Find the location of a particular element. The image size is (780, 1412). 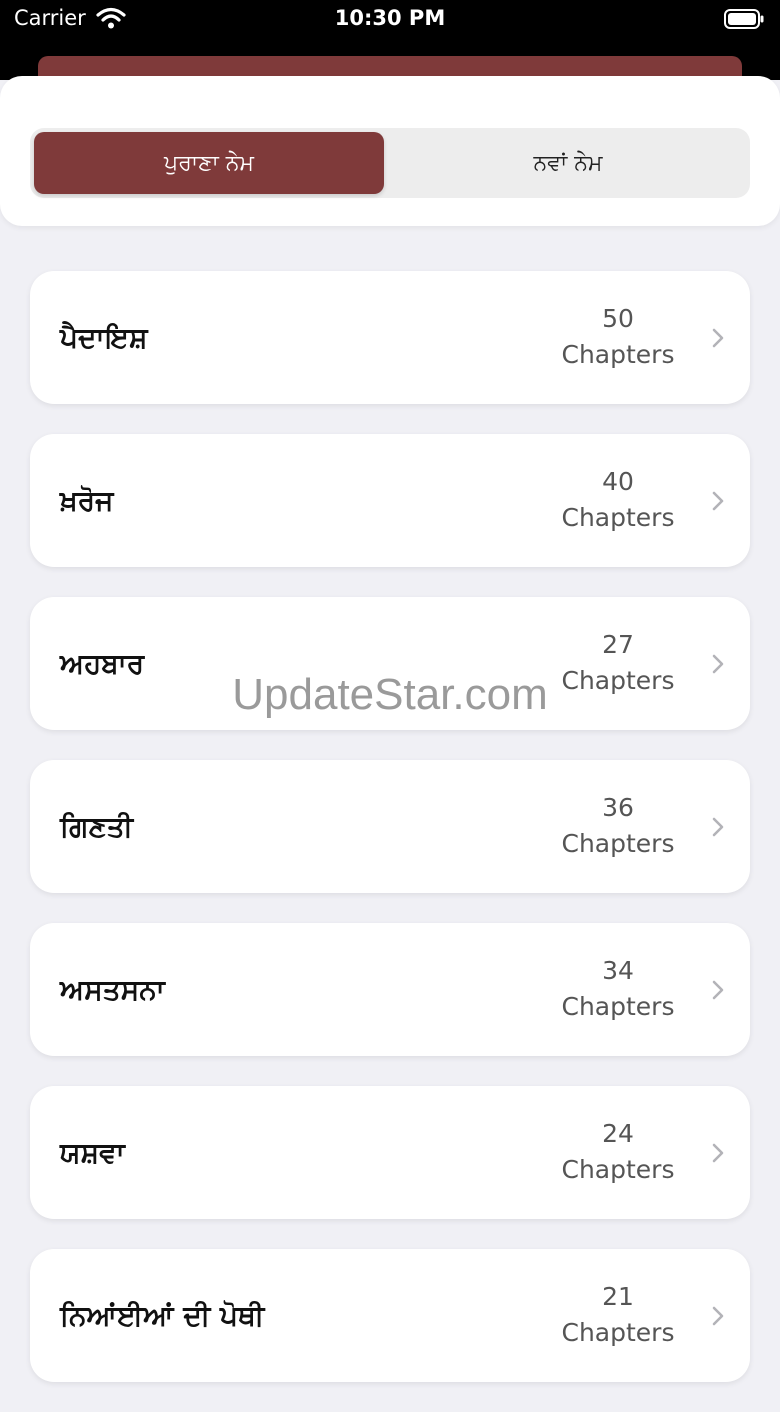

book-title: ਨਿਆਂਈਆਂ ਦੀ ਪੋਥੀ is located at coordinates (162, 1315).